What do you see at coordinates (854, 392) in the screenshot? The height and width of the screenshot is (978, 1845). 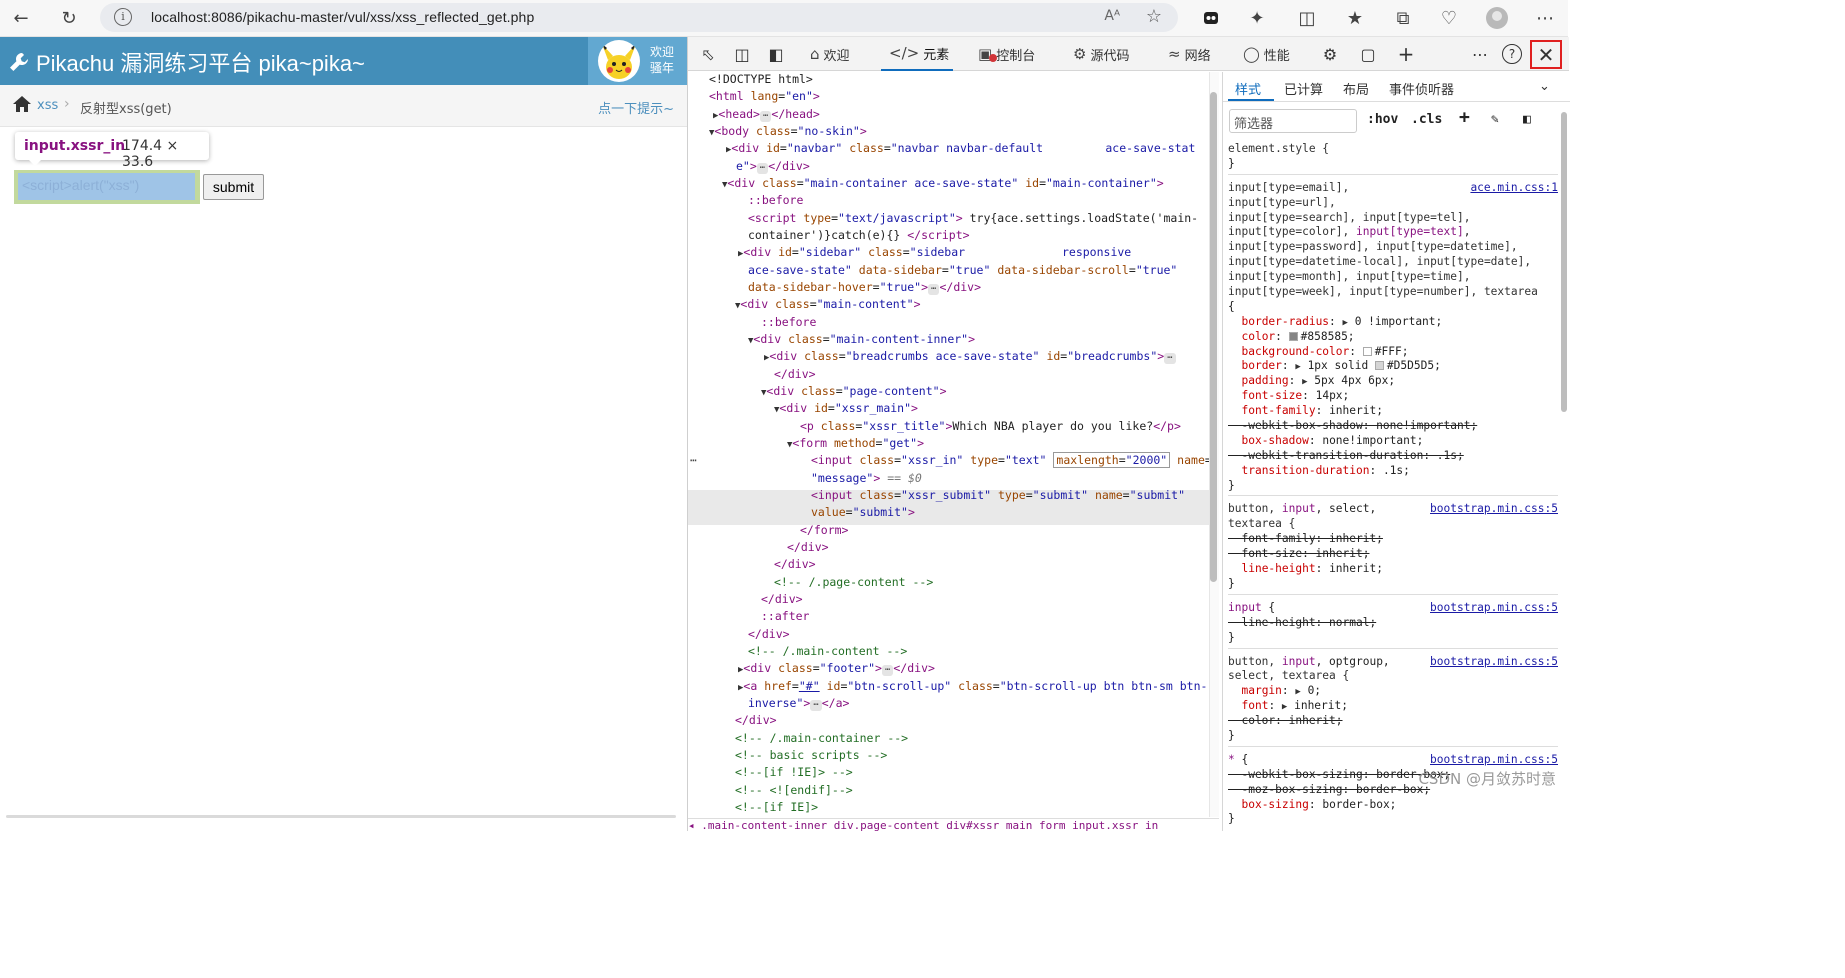 I see `dom-line: ▼<div class="page-content">` at bounding box center [854, 392].